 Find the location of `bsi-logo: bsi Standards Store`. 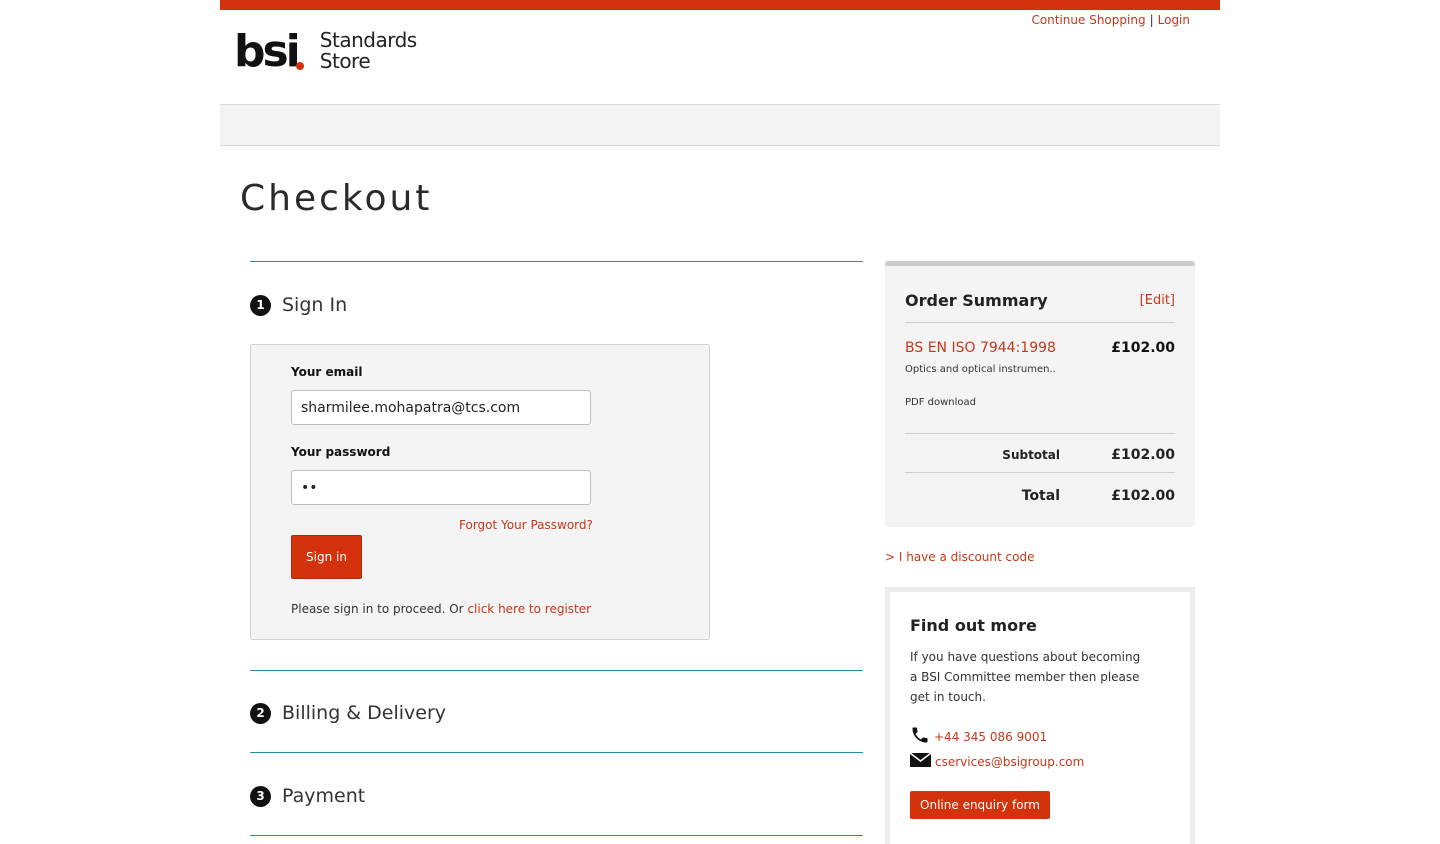

bsi-logo: bsi Standards Store is located at coordinates (325, 52).